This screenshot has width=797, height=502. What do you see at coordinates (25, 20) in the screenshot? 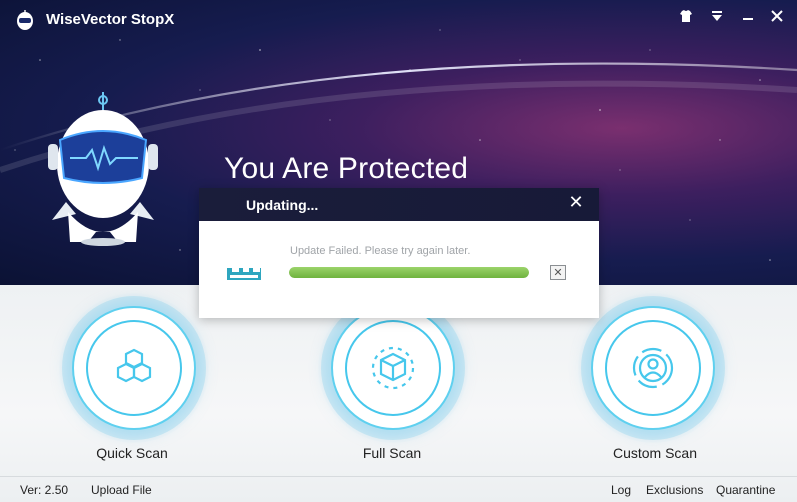
I see `app-logo-icon` at bounding box center [25, 20].